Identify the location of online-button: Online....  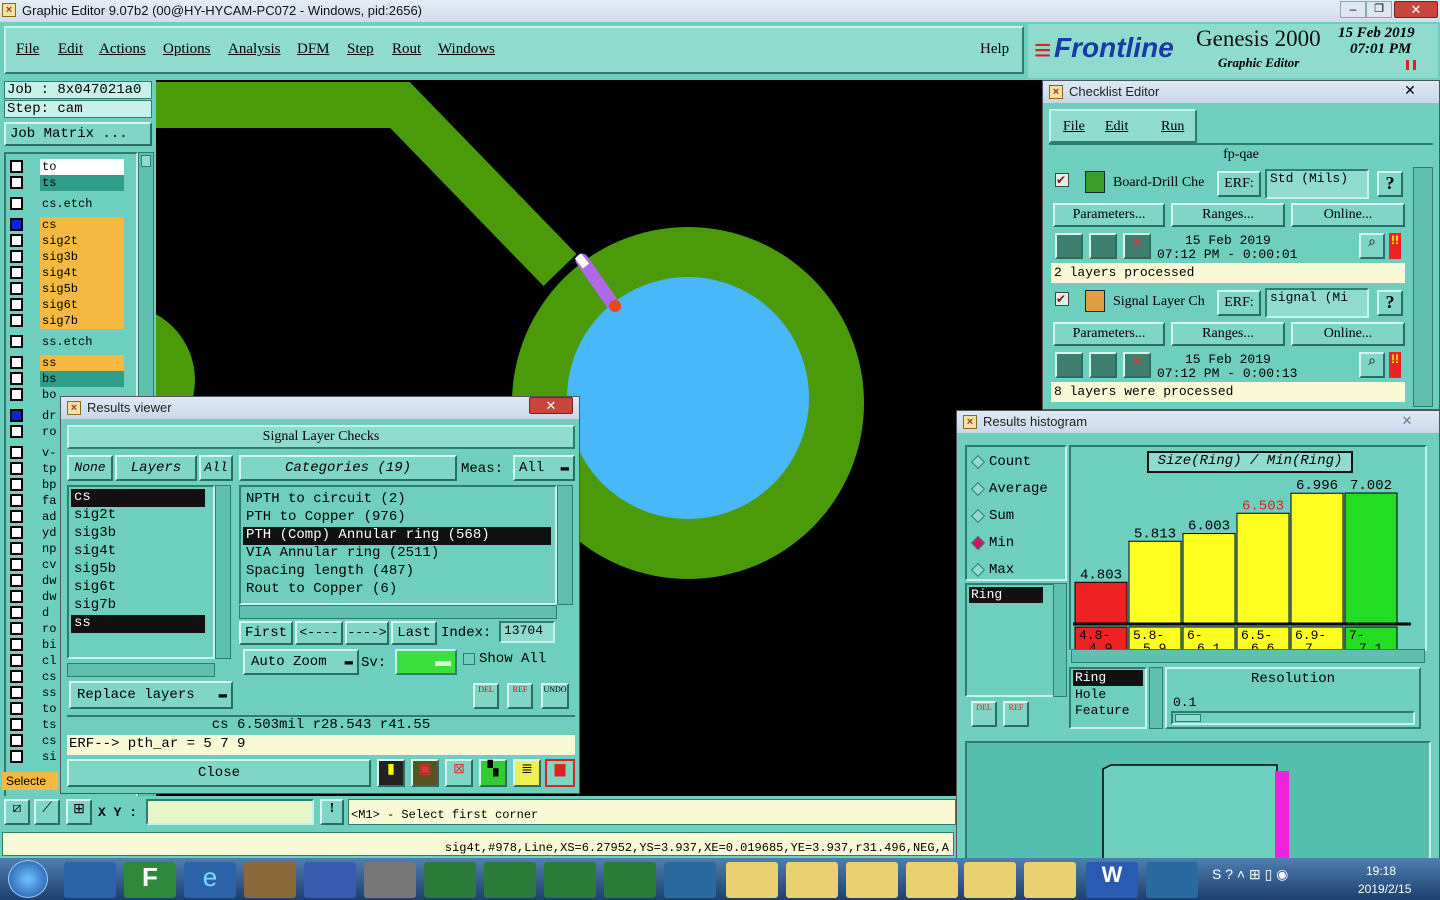
(1348, 215).